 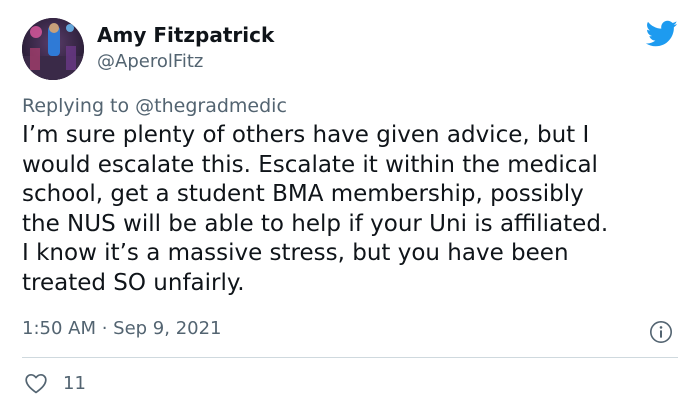 I want to click on avatar, so click(x=53, y=49).